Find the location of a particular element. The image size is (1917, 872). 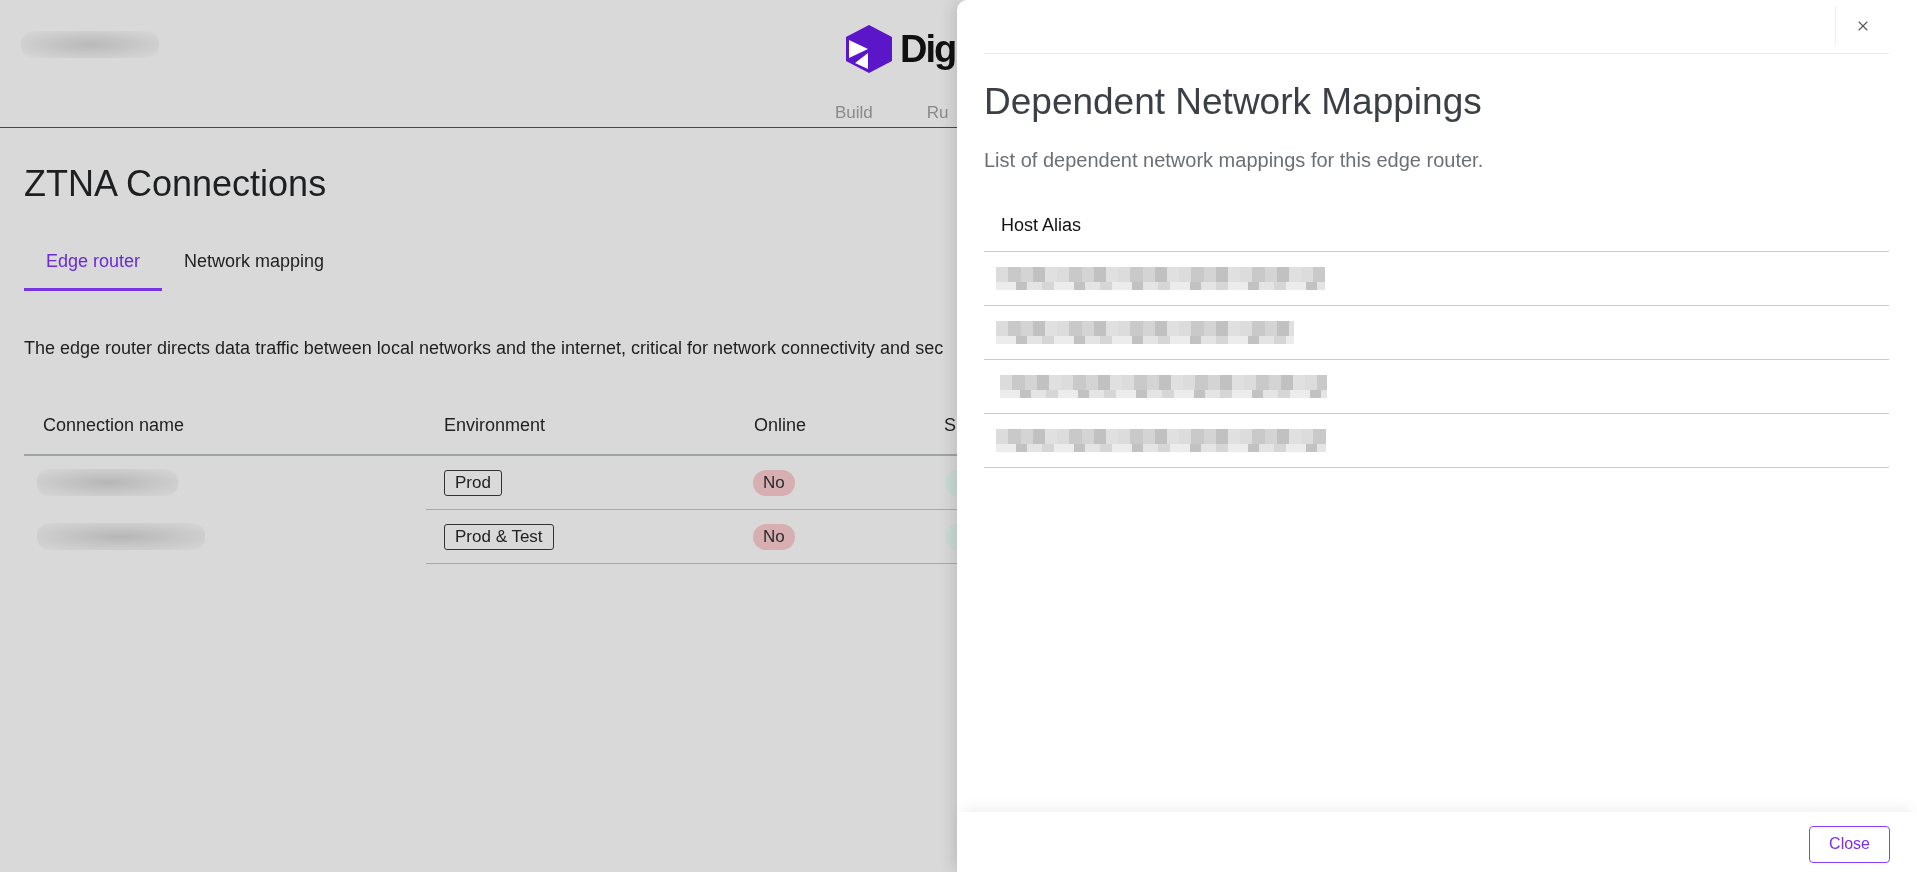

drawer-subtitle: List of dependent network mappings for this edge router. is located at coordinates (1234, 160).